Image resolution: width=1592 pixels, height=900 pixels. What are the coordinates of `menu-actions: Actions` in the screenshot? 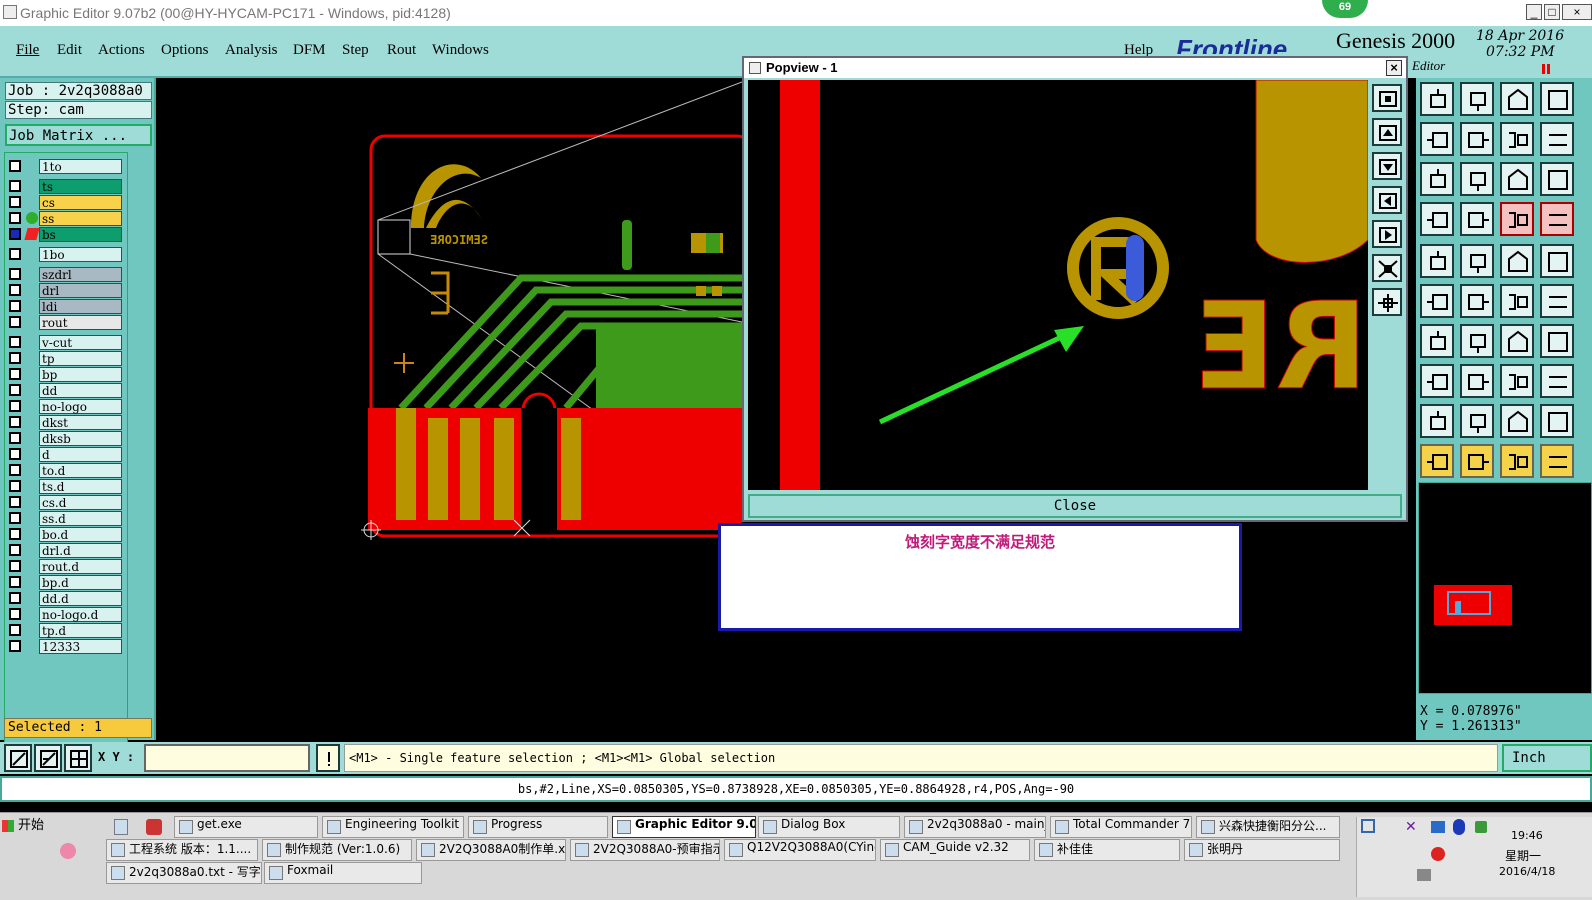 It's located at (121, 50).